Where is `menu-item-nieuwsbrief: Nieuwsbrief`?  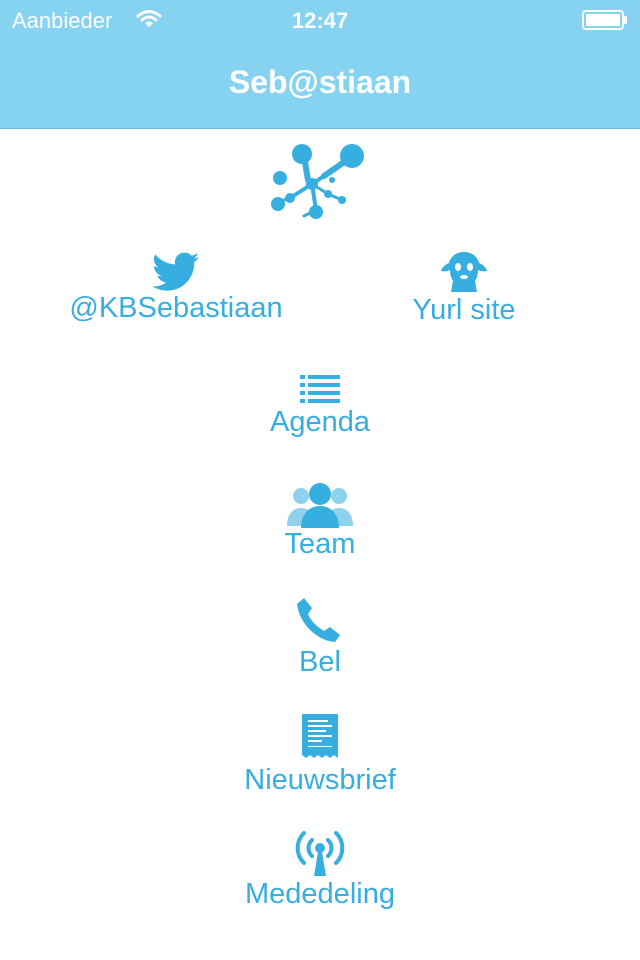
menu-item-nieuwsbrief: Nieuwsbrief is located at coordinates (320, 754).